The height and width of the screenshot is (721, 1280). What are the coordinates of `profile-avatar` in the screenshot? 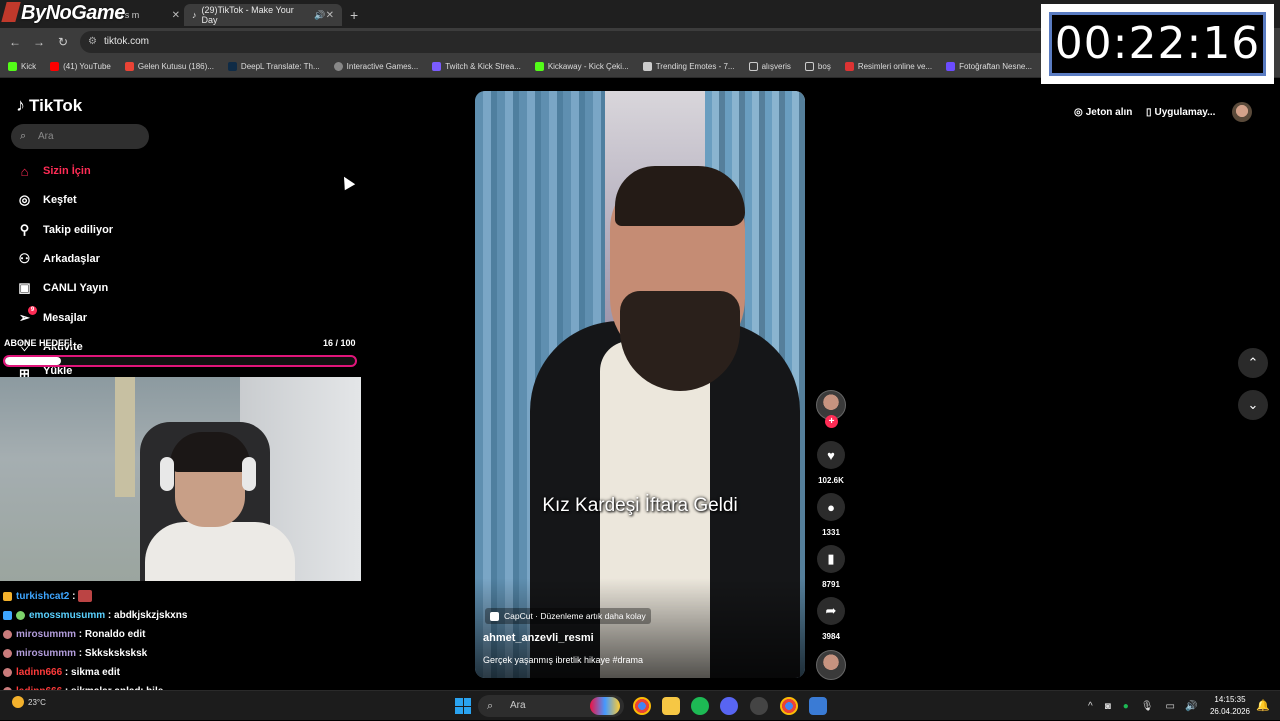 It's located at (1242, 112).